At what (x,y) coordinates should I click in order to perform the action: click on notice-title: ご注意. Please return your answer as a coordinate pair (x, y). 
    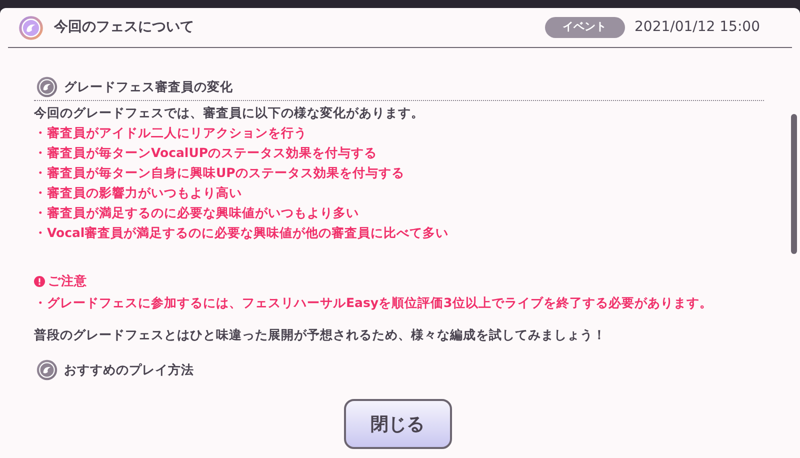
    Looking at the image, I should click on (67, 281).